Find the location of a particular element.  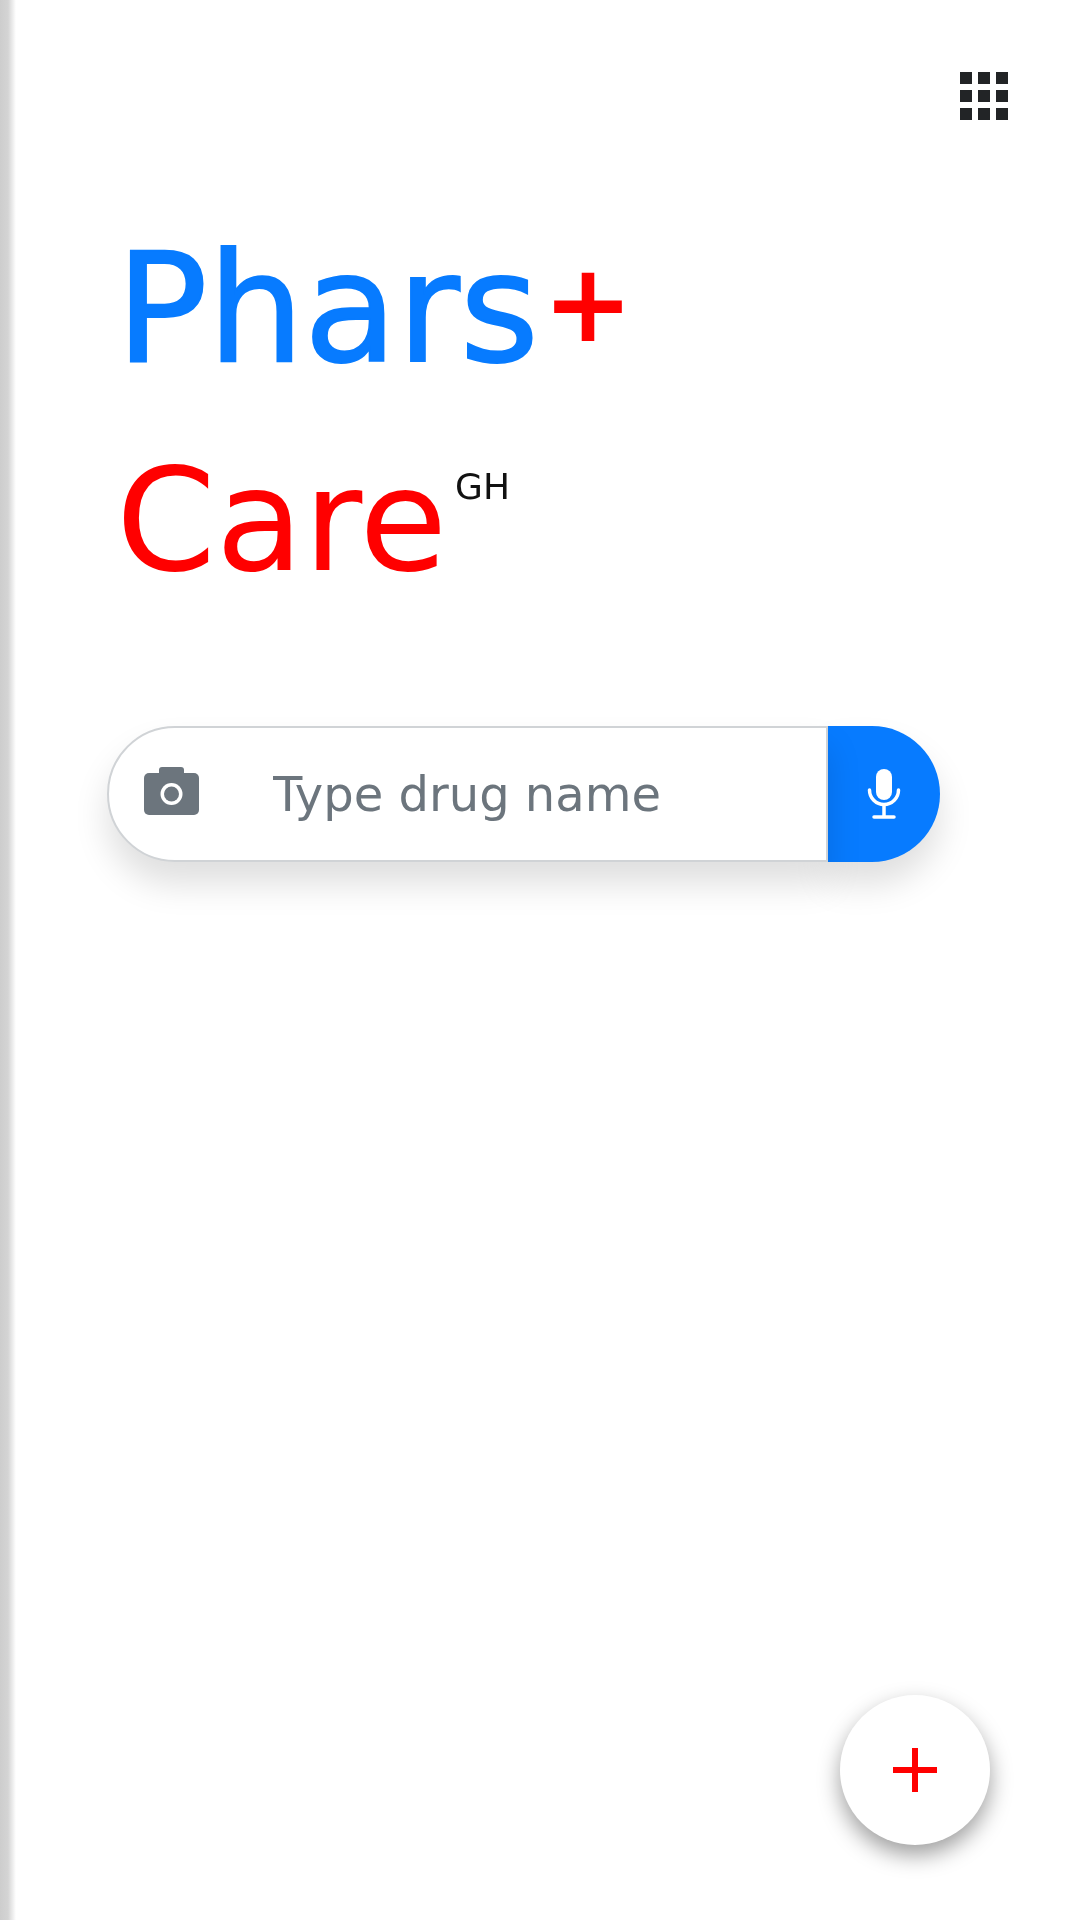

logo-subtitle: Care$^{GH}$ is located at coordinates (313, 520).